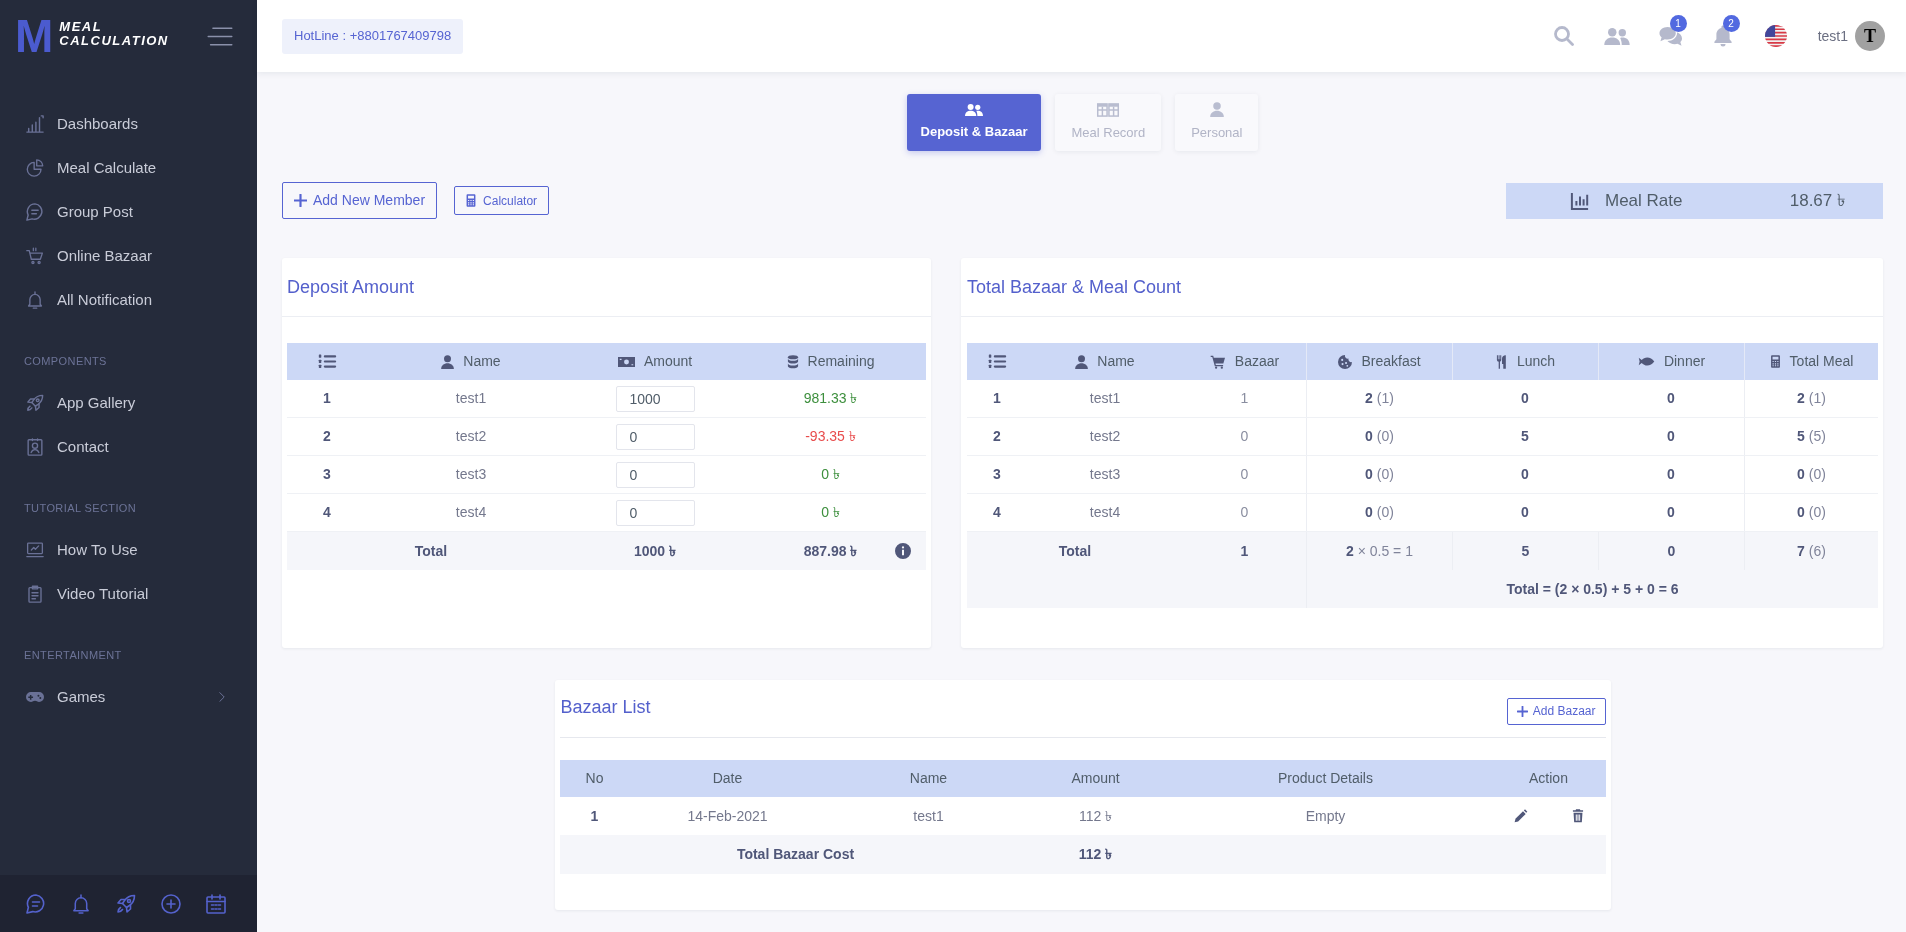  I want to click on menu-icon, so click(220, 36).